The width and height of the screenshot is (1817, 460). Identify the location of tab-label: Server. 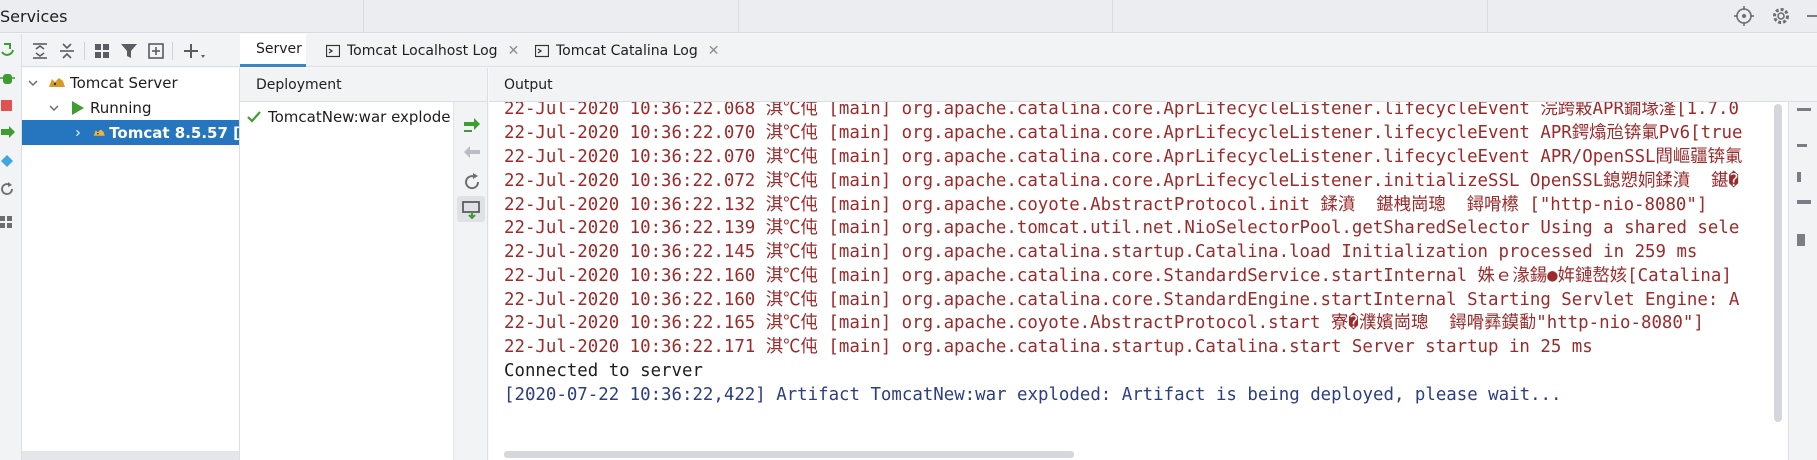
(279, 49).